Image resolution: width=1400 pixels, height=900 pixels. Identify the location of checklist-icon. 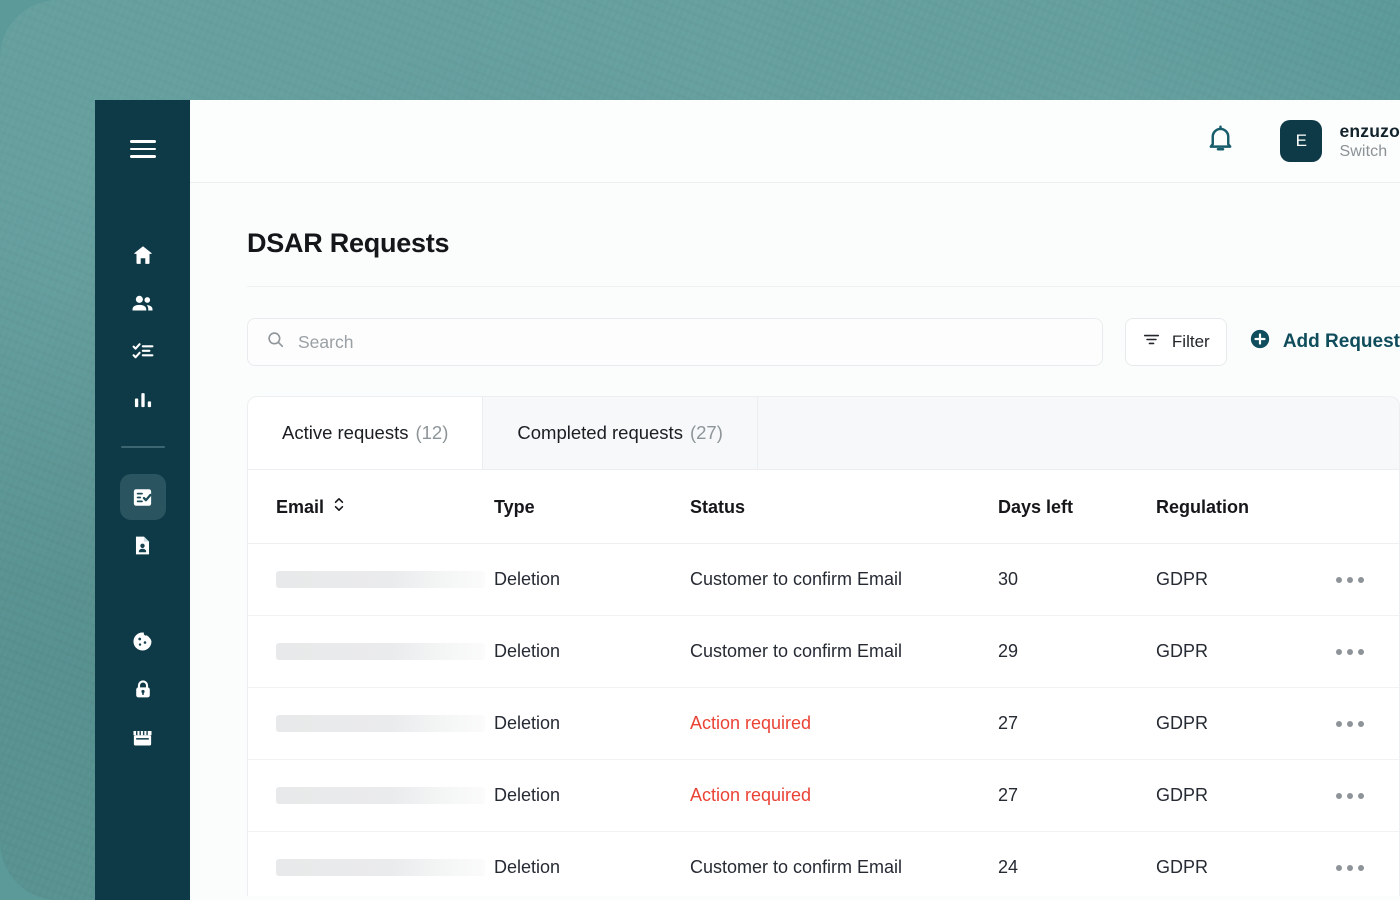
(143, 351).